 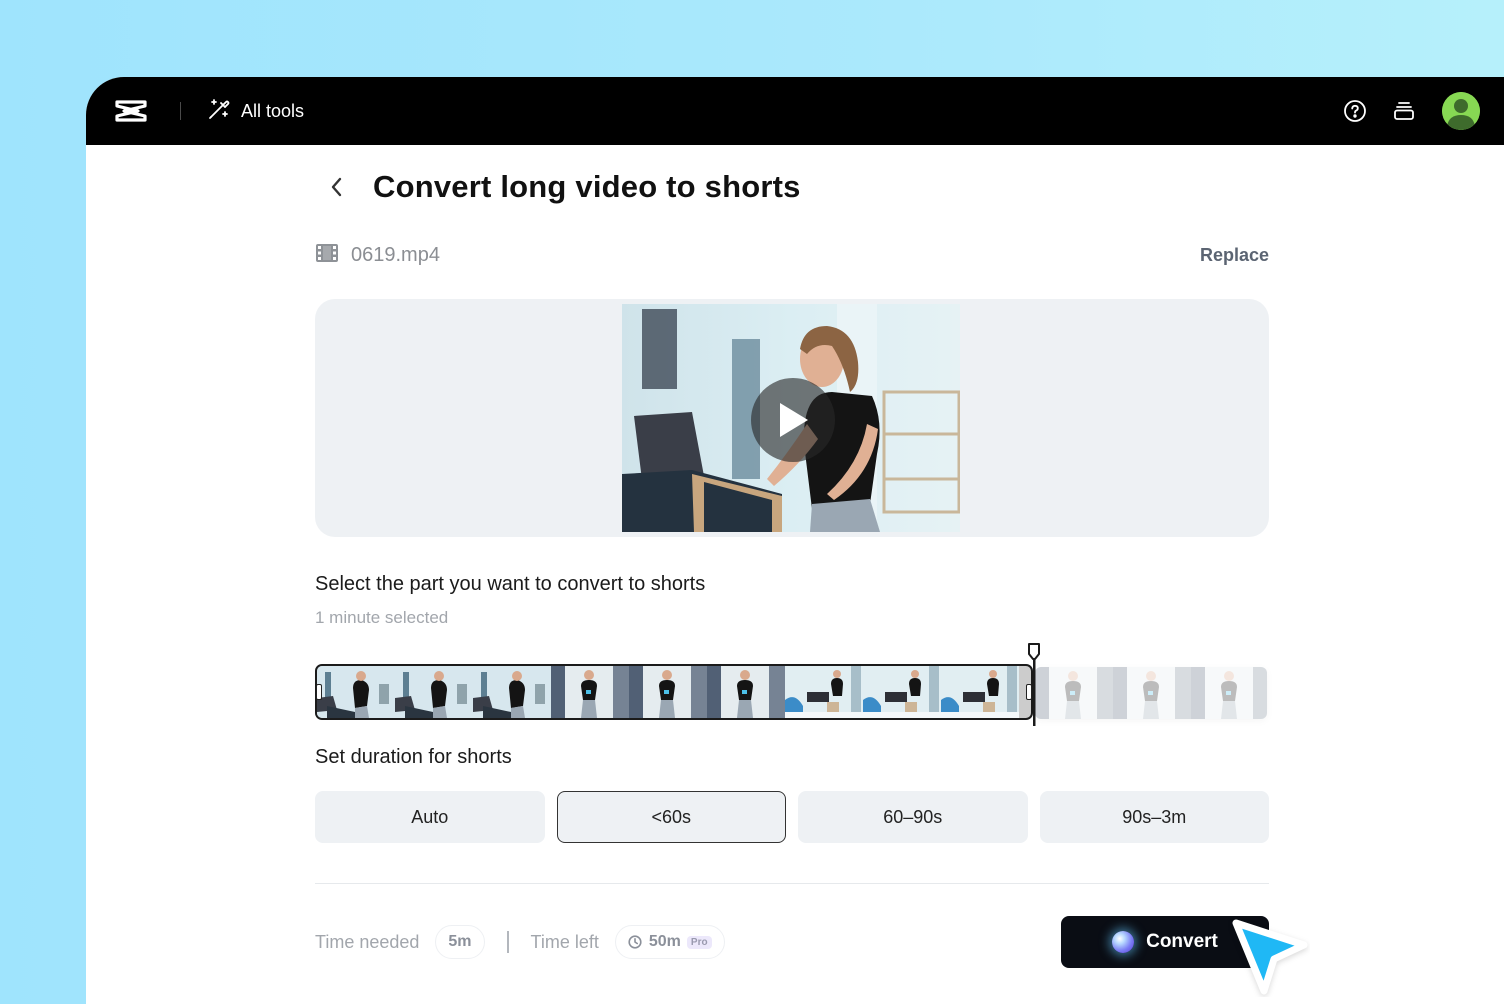 I want to click on time-needed-badge: 5m, so click(x=460, y=942).